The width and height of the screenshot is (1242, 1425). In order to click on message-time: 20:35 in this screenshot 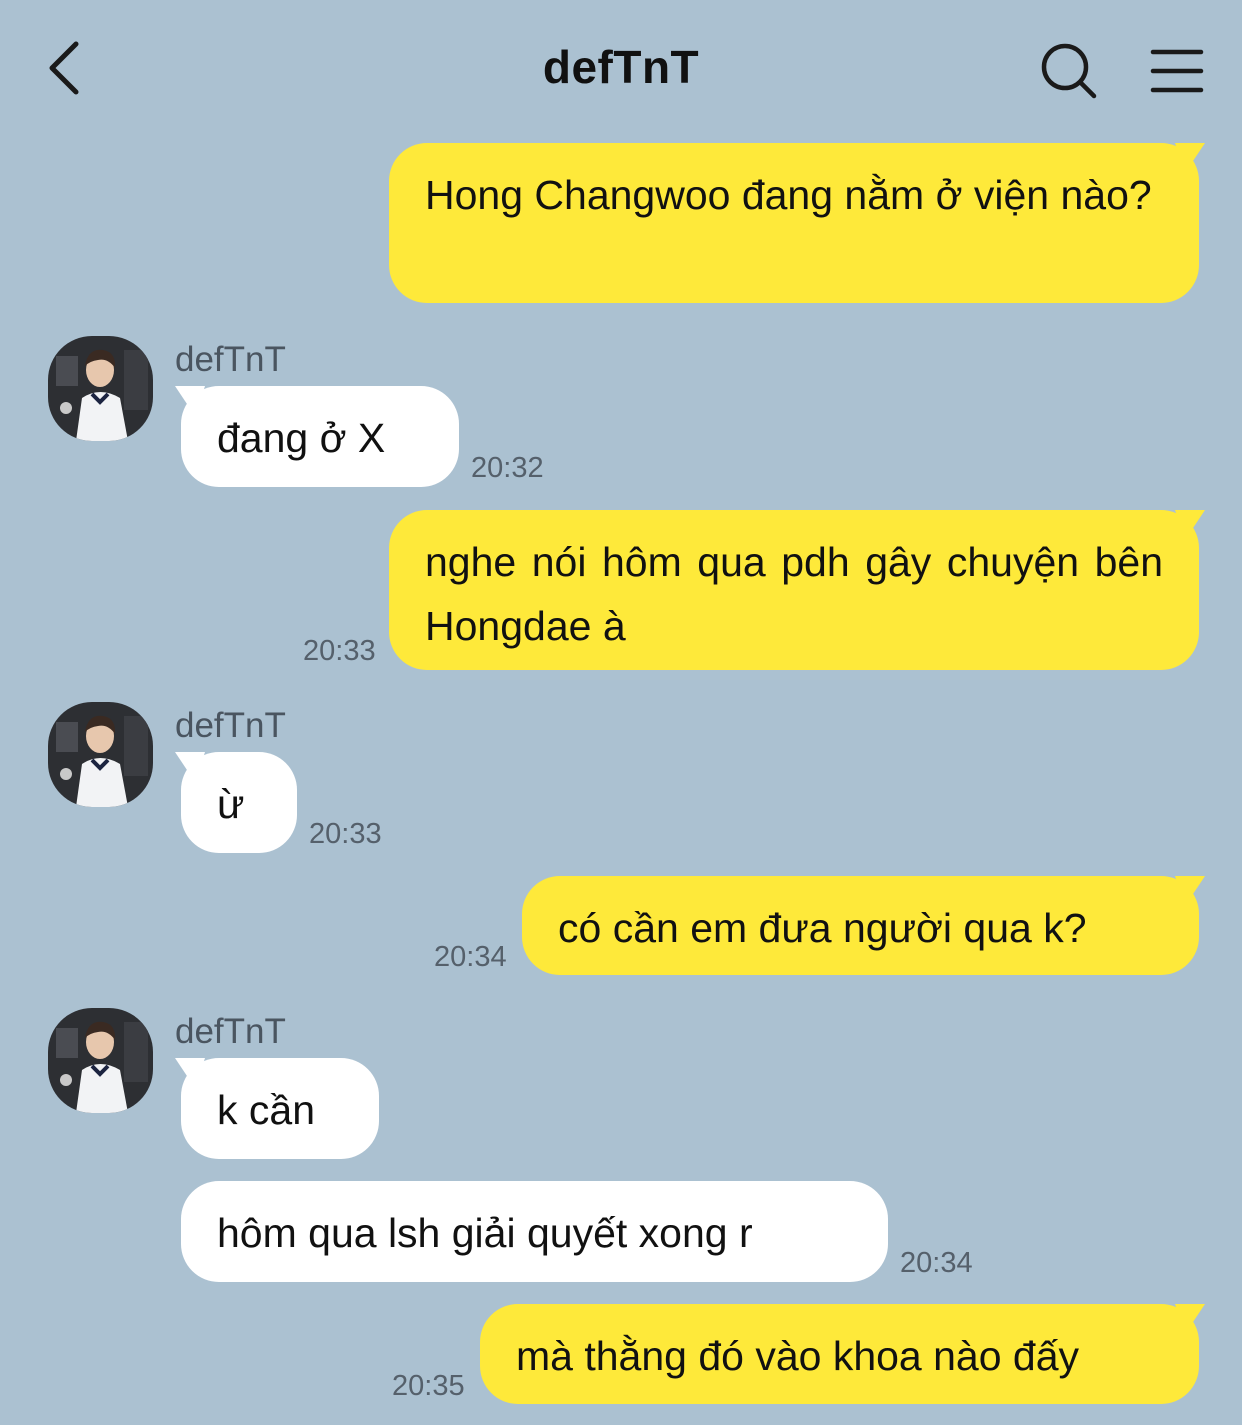, I will do `click(428, 1386)`.